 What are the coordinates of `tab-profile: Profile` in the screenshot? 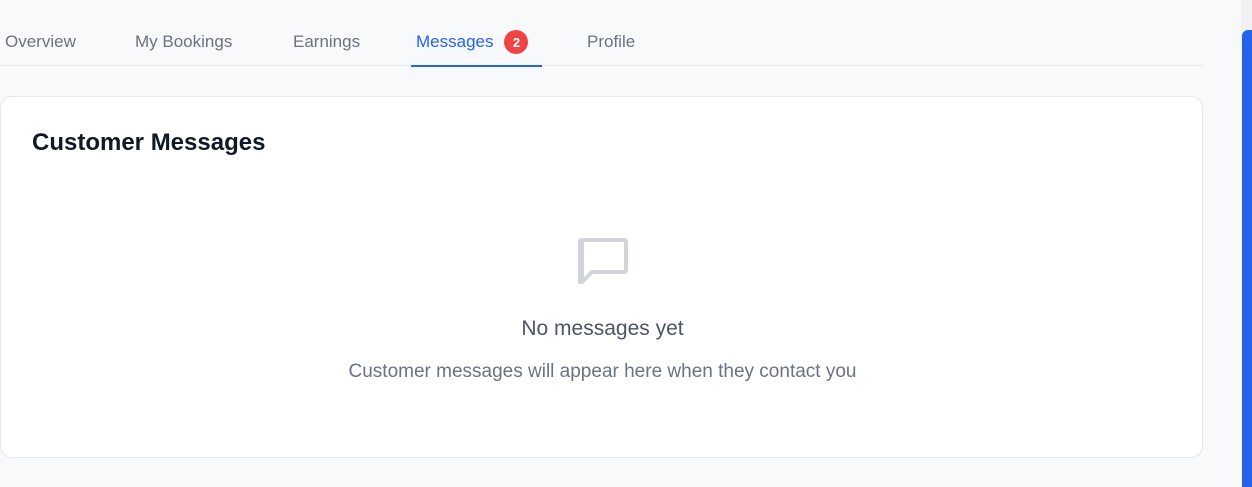 It's located at (611, 33).